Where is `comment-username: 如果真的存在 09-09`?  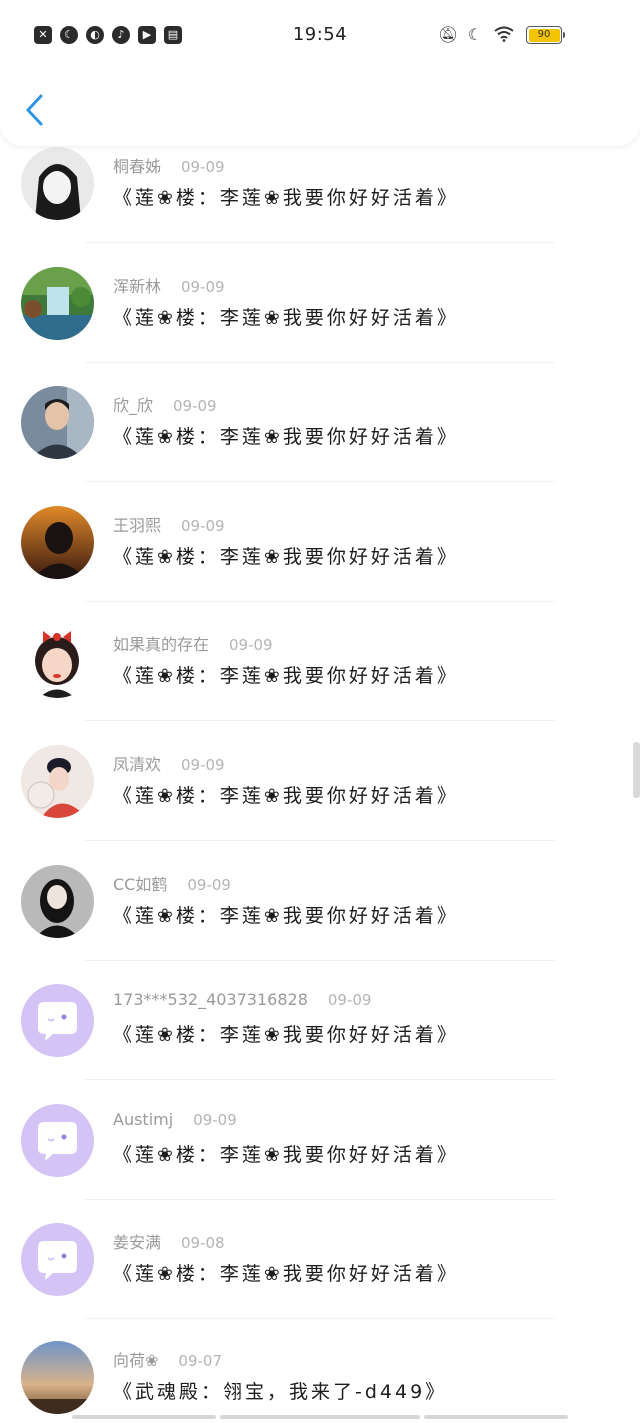
comment-username: 如果真的存在 09-09 is located at coordinates (193, 643).